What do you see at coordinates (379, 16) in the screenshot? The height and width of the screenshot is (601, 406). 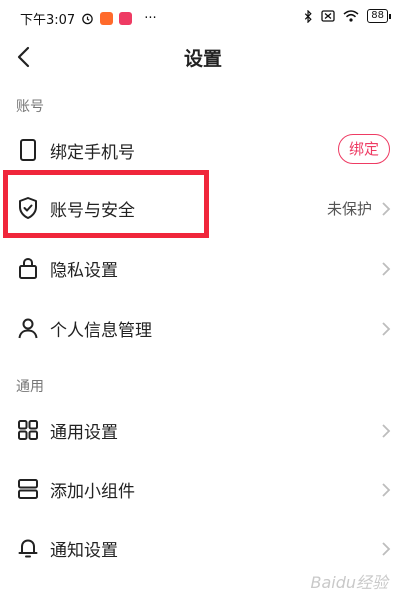 I see `battery-indicator: 88` at bounding box center [379, 16].